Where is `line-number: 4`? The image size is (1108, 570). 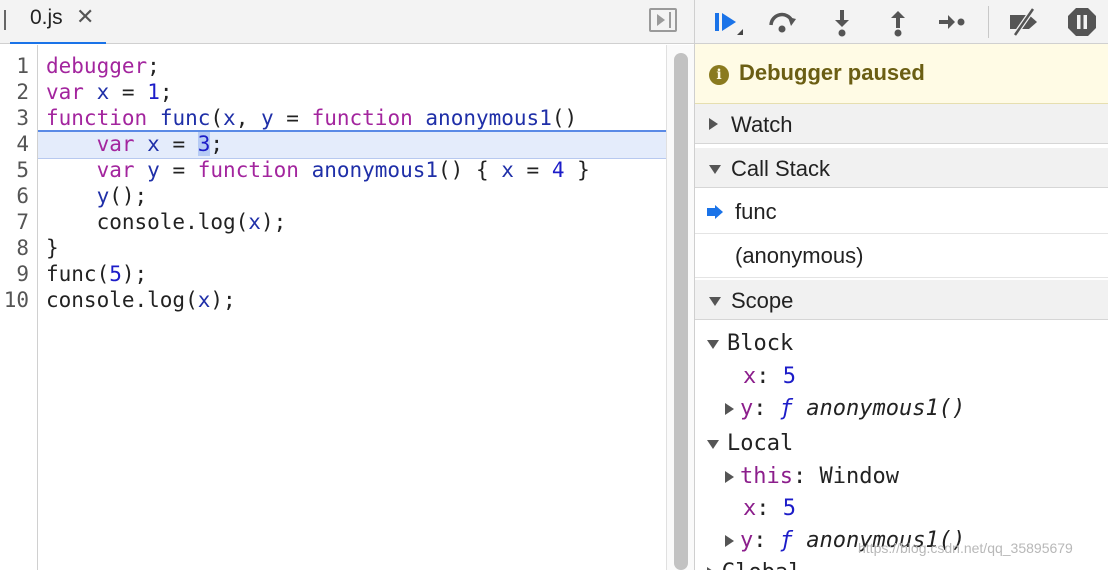 line-number: 4 is located at coordinates (14, 144).